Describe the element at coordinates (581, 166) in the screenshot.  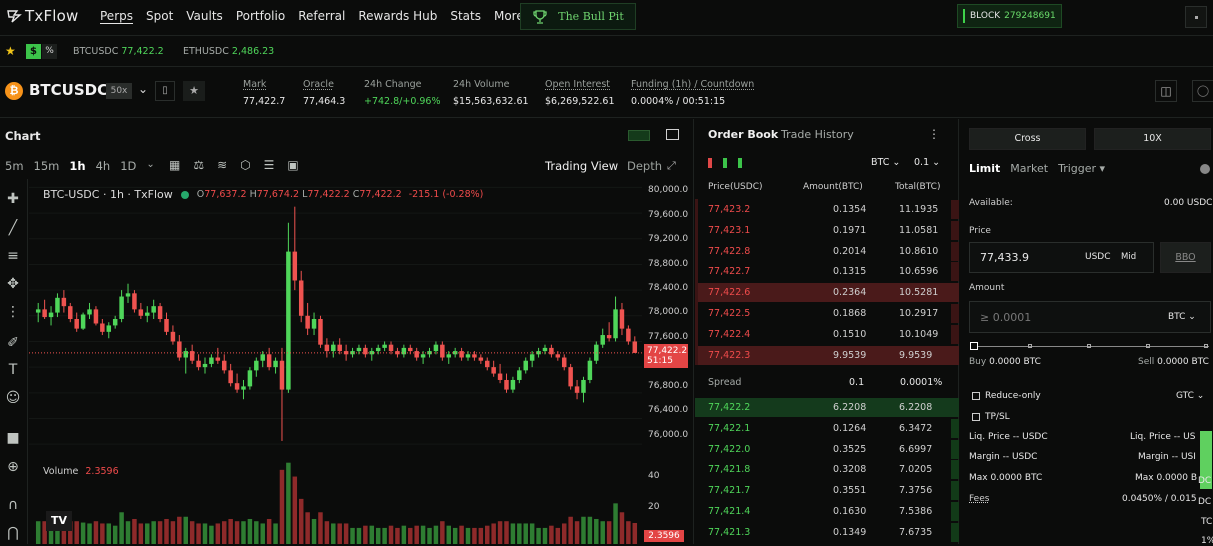
I see `tab-trading-view: Trading View` at that location.